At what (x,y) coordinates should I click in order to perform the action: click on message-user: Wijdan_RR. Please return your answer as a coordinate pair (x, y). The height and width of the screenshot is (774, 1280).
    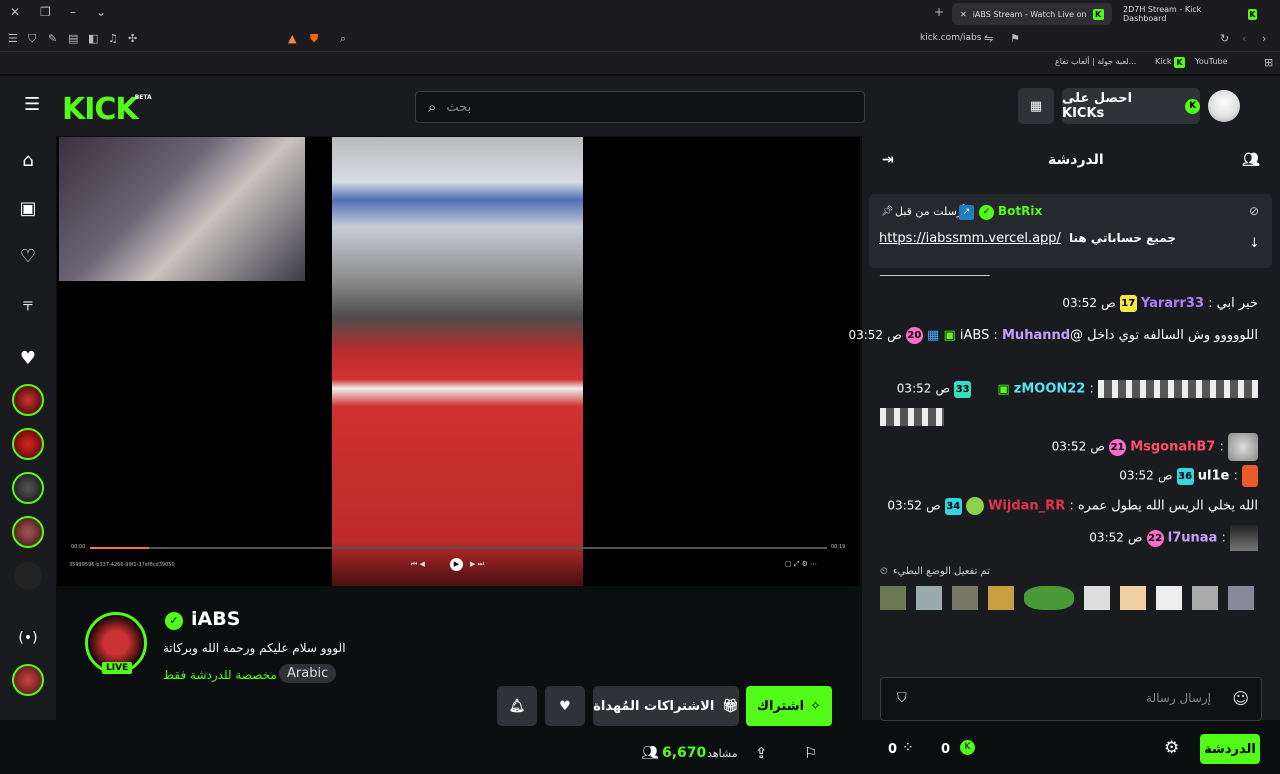
    Looking at the image, I should click on (1026, 506).